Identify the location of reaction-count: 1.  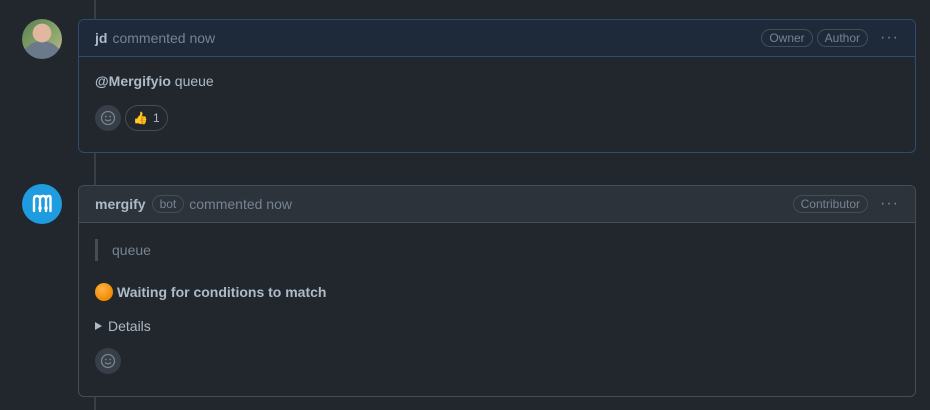
(156, 118).